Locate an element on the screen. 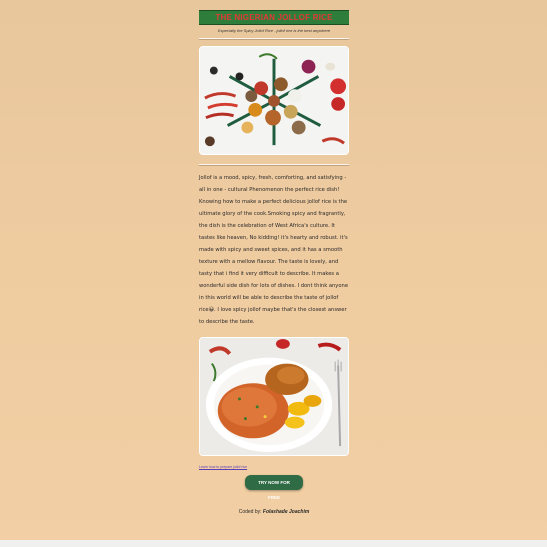 This screenshot has width=547, height=547. cta-wrapper: TRY NOW FOR FREE is located at coordinates (274, 489).